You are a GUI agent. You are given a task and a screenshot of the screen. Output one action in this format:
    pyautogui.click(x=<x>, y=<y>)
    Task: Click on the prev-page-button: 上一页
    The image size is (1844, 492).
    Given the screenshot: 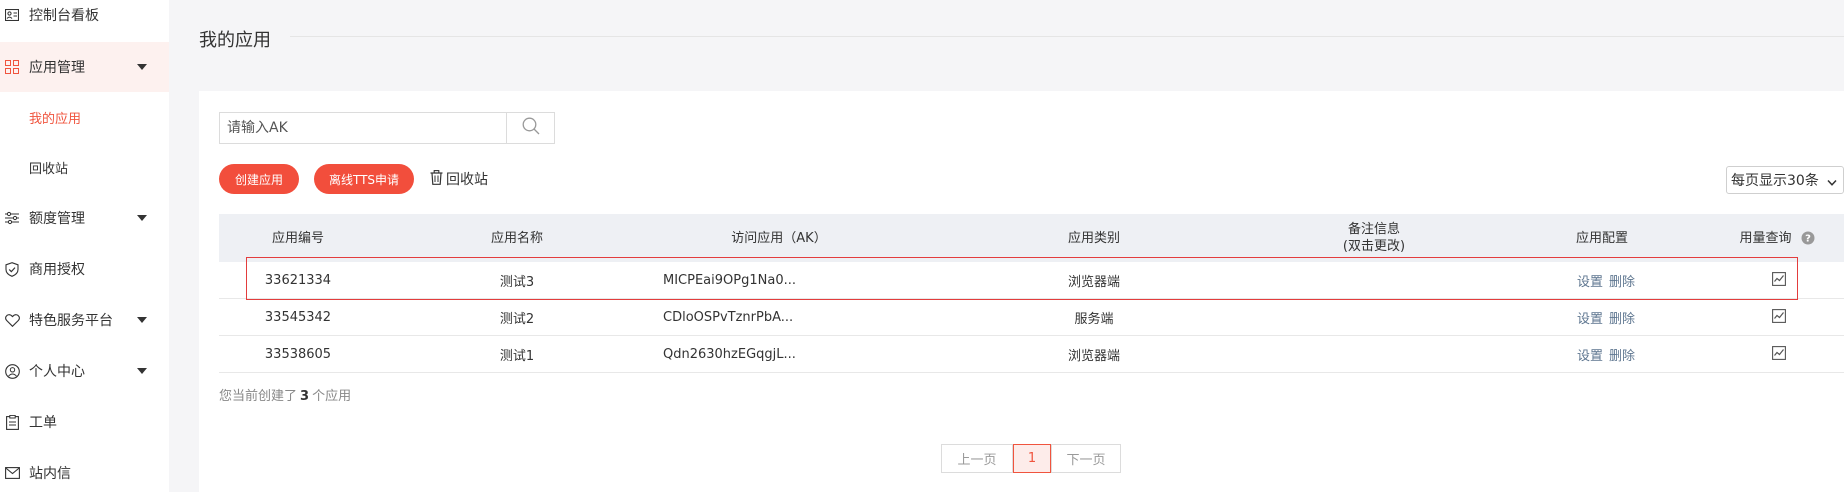 What is the action you would take?
    pyautogui.click(x=977, y=458)
    